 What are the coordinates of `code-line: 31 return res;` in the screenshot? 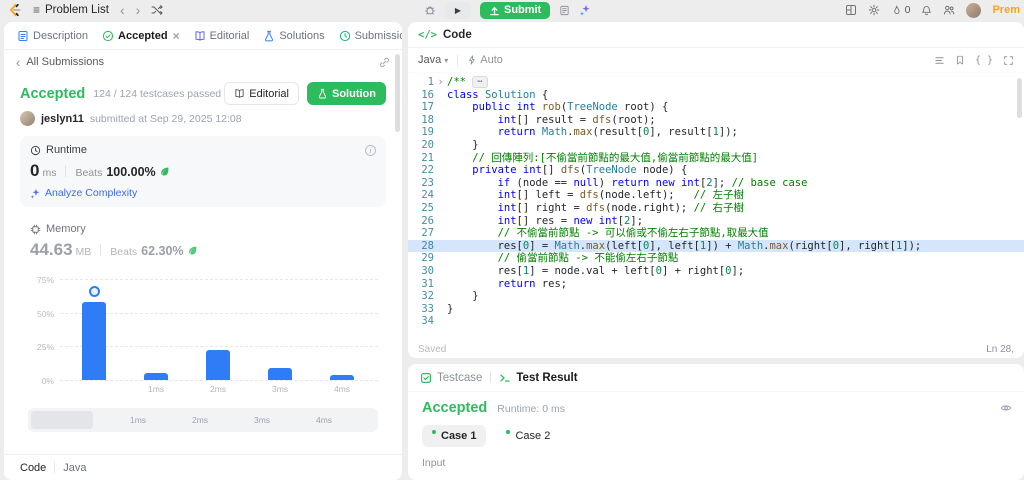 It's located at (716, 284).